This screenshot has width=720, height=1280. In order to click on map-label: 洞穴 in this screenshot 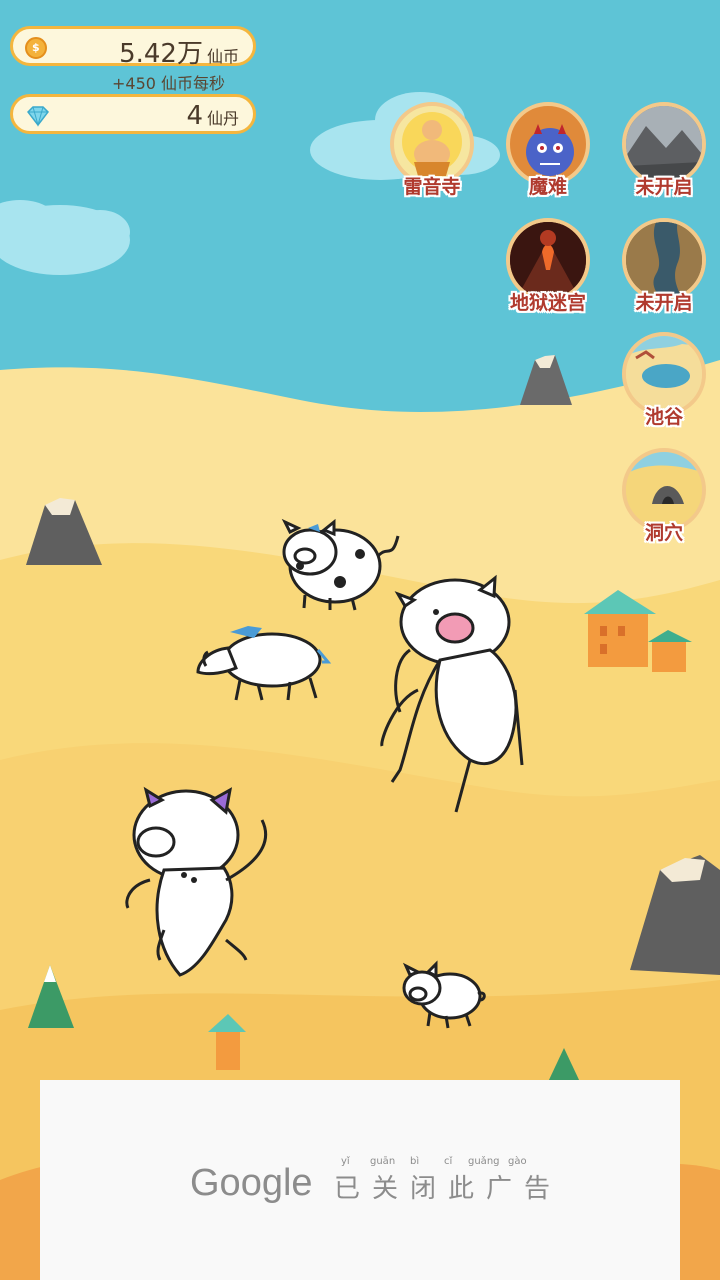, I will do `click(663, 533)`.